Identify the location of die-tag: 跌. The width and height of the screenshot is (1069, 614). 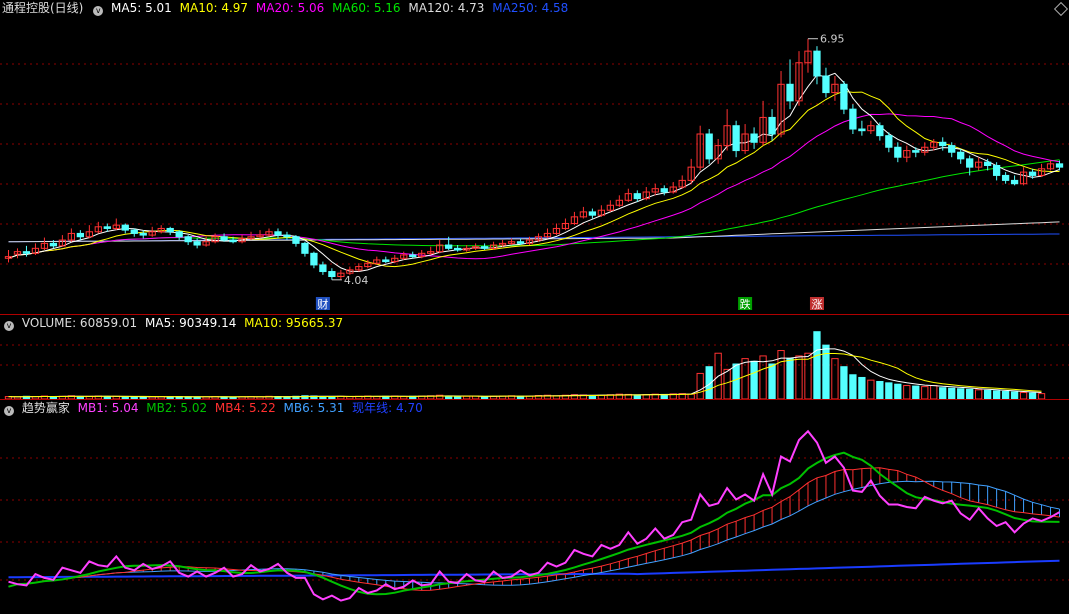
(745, 304).